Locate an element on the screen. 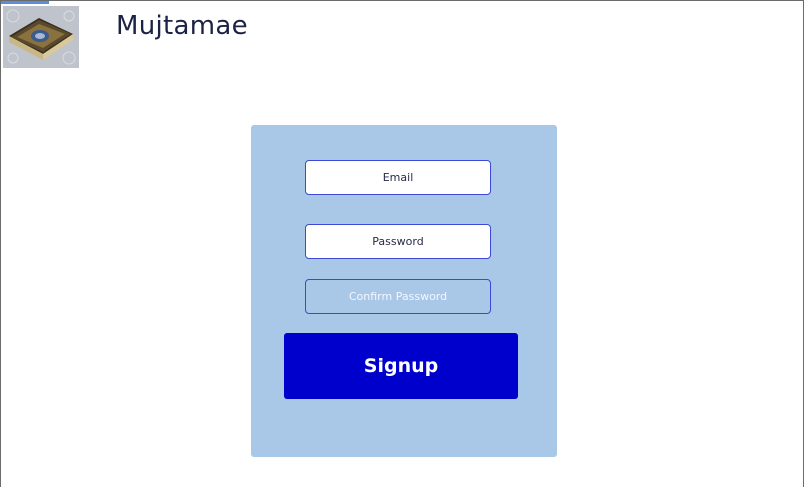  email-field: Email is located at coordinates (398, 177).